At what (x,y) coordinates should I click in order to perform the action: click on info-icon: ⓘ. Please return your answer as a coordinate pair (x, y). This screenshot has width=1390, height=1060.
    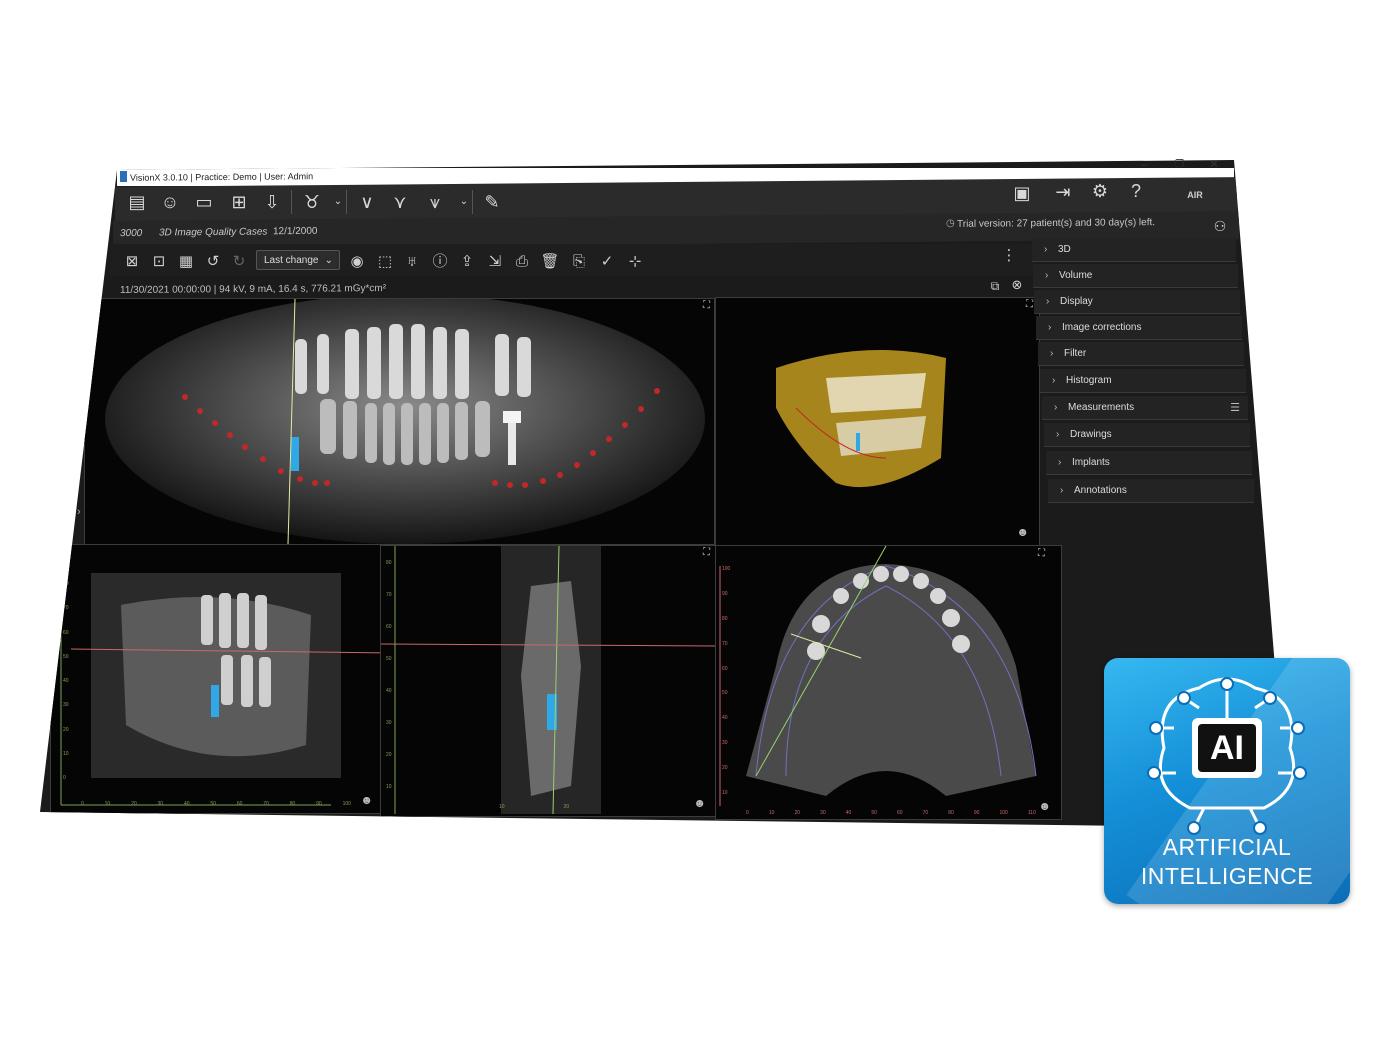
    Looking at the image, I should click on (440, 262).